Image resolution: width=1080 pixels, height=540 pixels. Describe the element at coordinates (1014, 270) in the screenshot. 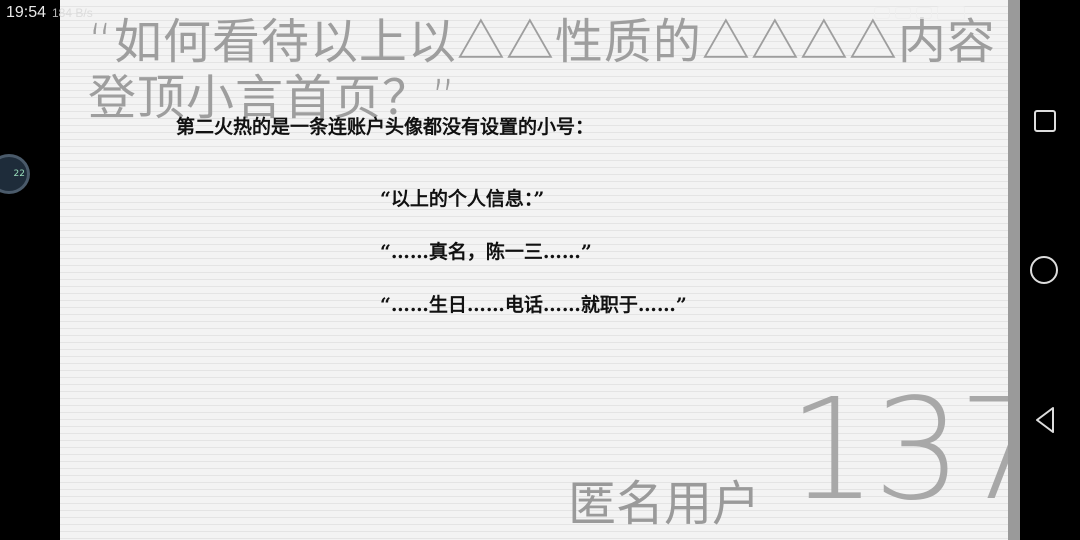

I see `page-edge-scrollbar` at that location.